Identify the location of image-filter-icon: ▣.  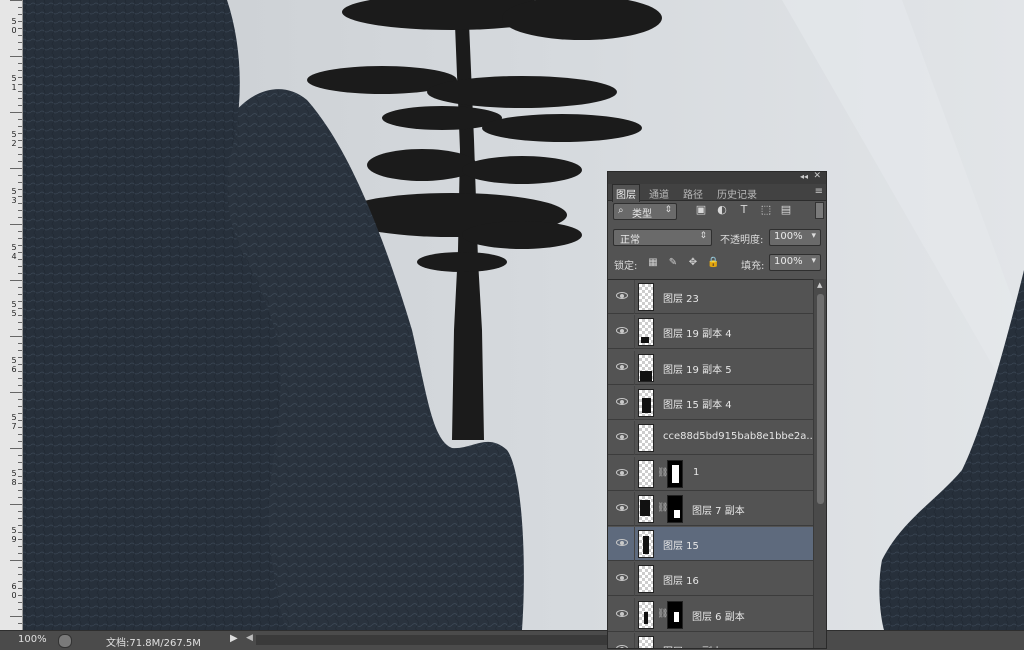
(701, 210).